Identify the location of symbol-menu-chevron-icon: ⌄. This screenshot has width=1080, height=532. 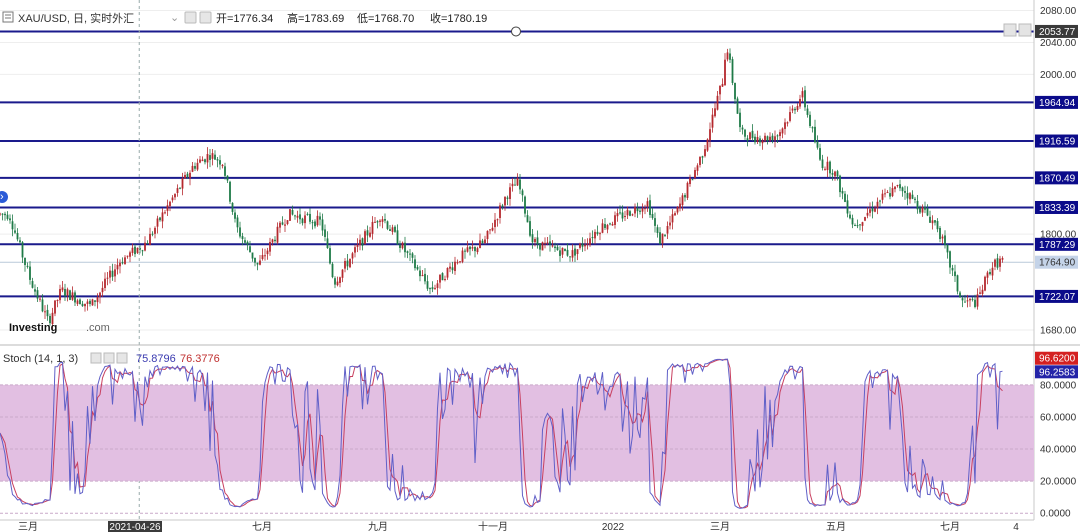
(174, 18).